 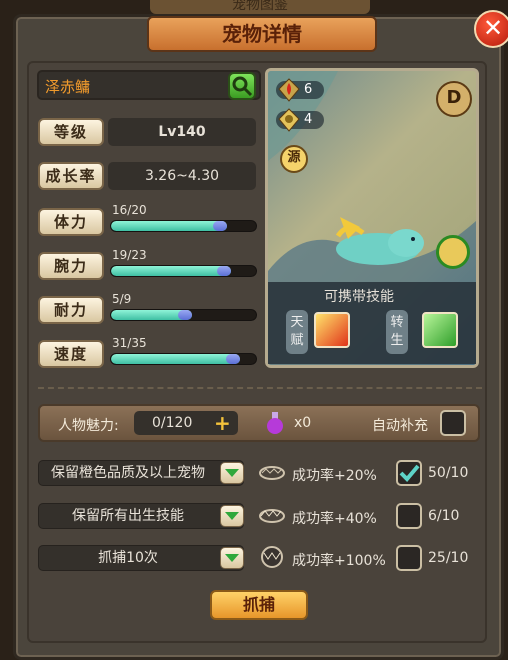 I want to click on stat-label-strength: 腕力, so click(x=71, y=266).